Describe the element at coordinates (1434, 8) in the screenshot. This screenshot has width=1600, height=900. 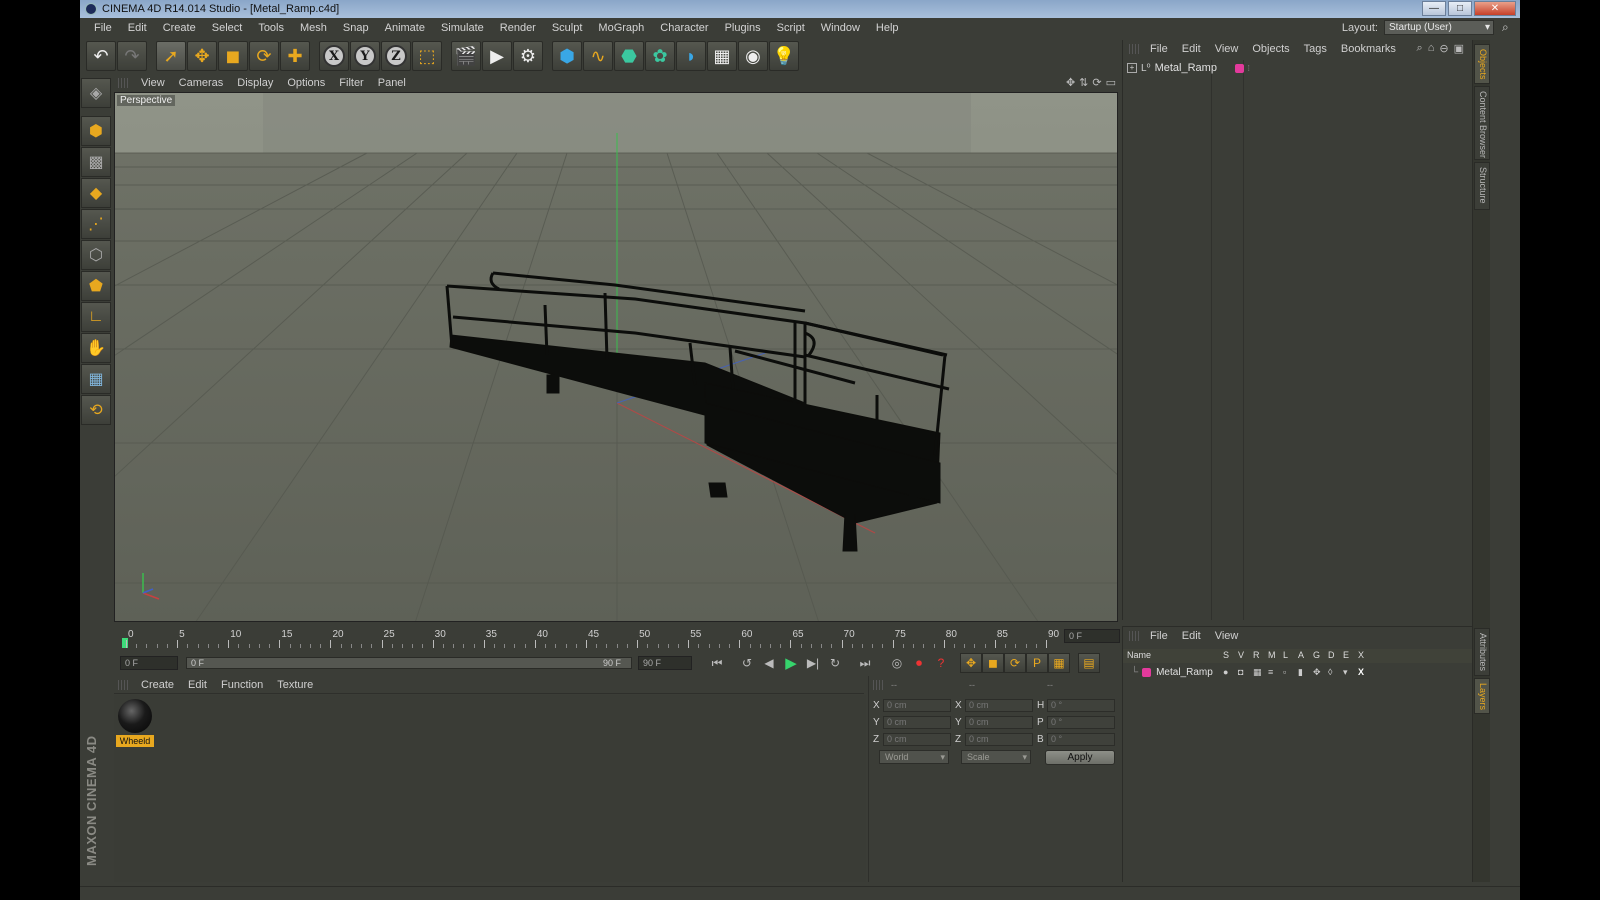
I see `minimize-button: —` at that location.